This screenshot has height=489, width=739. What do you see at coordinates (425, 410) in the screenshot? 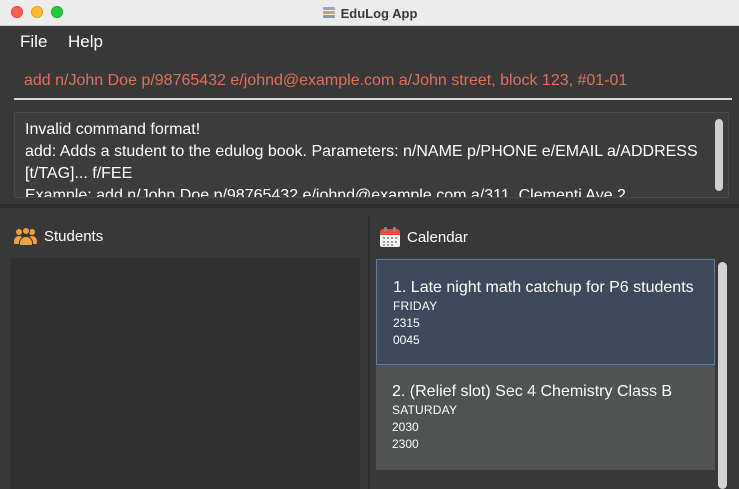
I see `event-day: SATURDAY` at bounding box center [425, 410].